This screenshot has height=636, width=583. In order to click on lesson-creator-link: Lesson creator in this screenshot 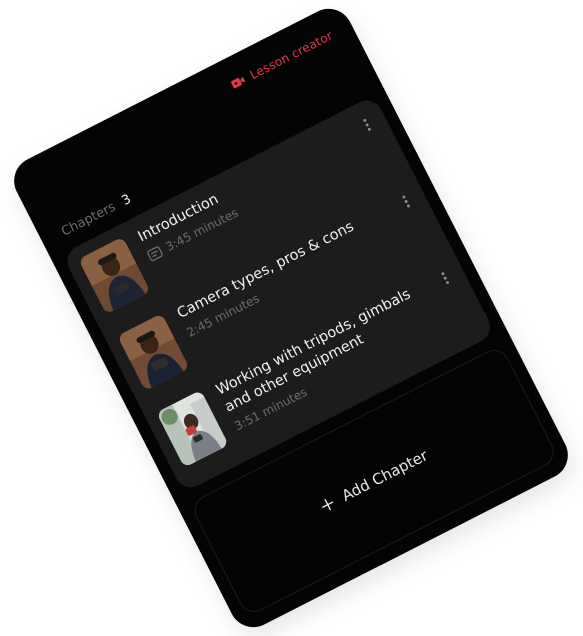, I will do `click(282, 59)`.